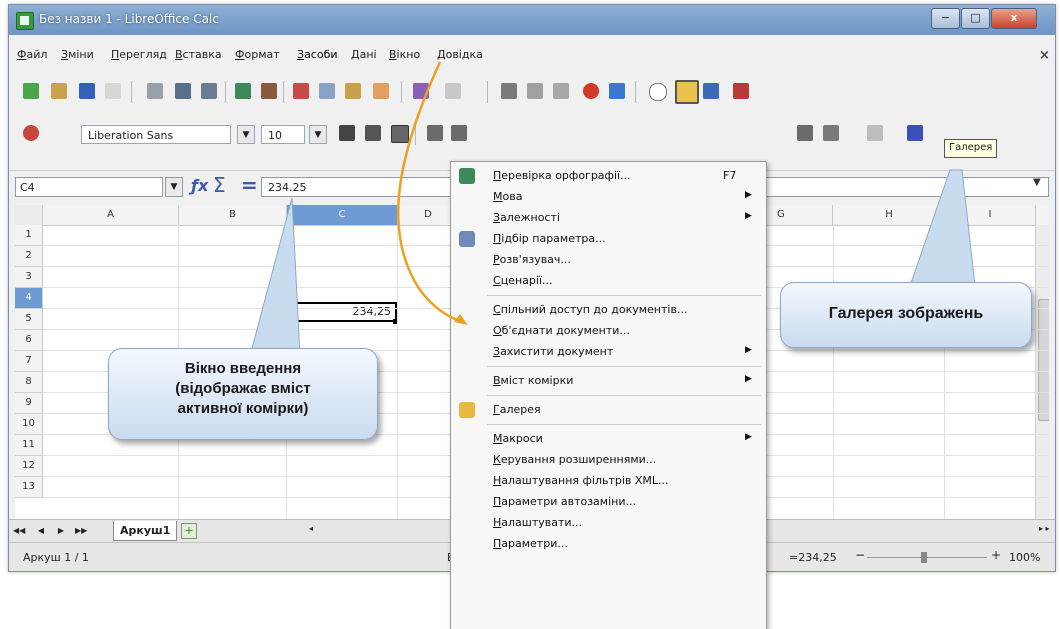 Image resolution: width=1060 pixels, height=629 pixels. I want to click on tools-arrow-head, so click(461, 319).